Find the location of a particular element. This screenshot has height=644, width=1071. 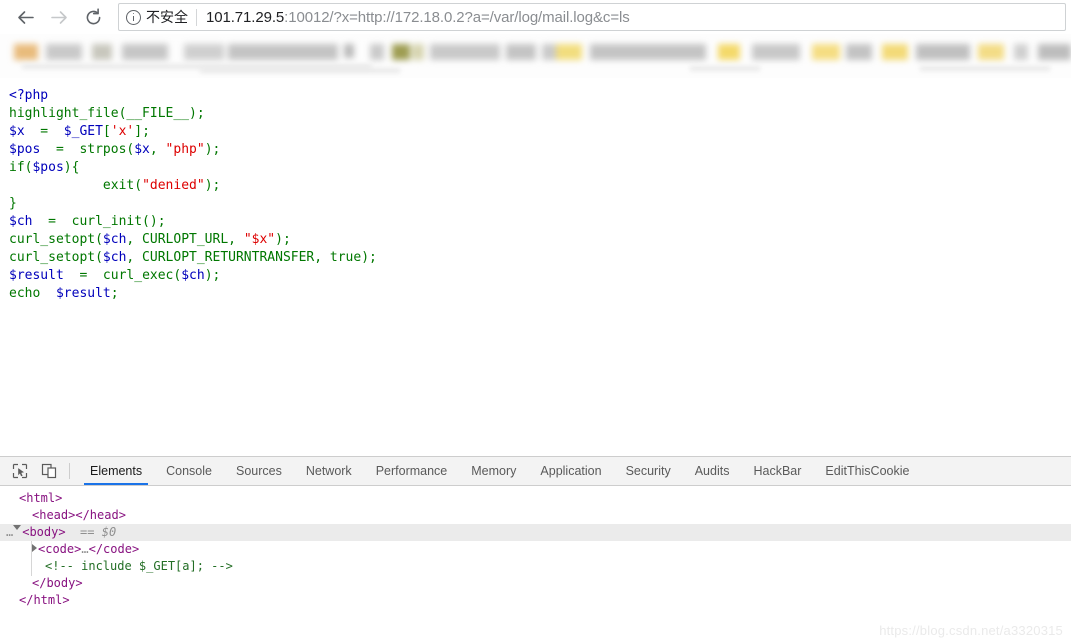

code-token: <?php is located at coordinates (29, 95).